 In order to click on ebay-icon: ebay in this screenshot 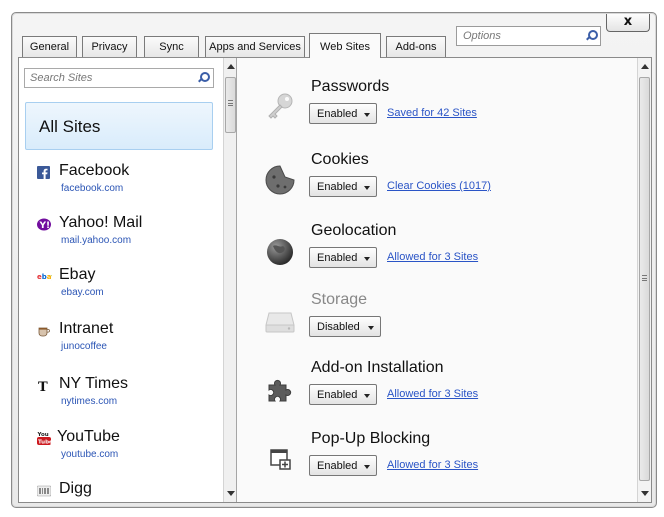, I will do `click(46, 276)`.